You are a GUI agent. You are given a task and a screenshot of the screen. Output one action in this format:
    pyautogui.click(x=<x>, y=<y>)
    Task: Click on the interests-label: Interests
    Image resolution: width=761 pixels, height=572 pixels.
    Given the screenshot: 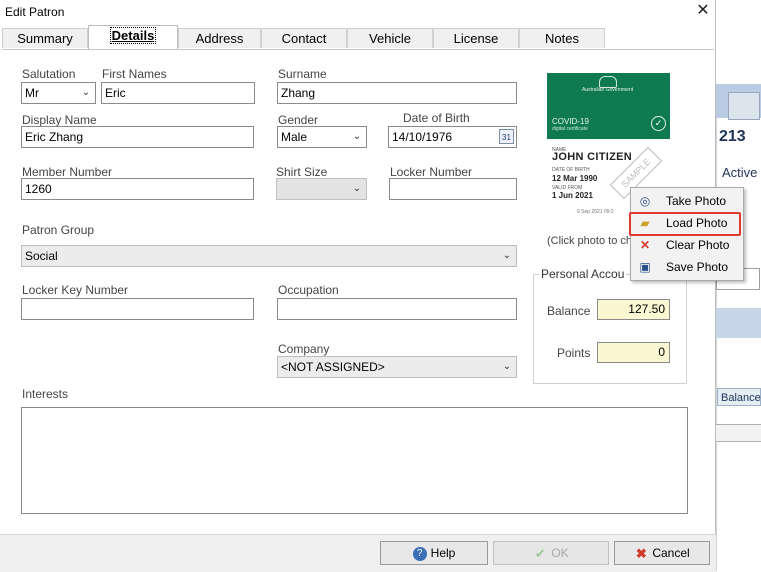 What is the action you would take?
    pyautogui.click(x=45, y=394)
    